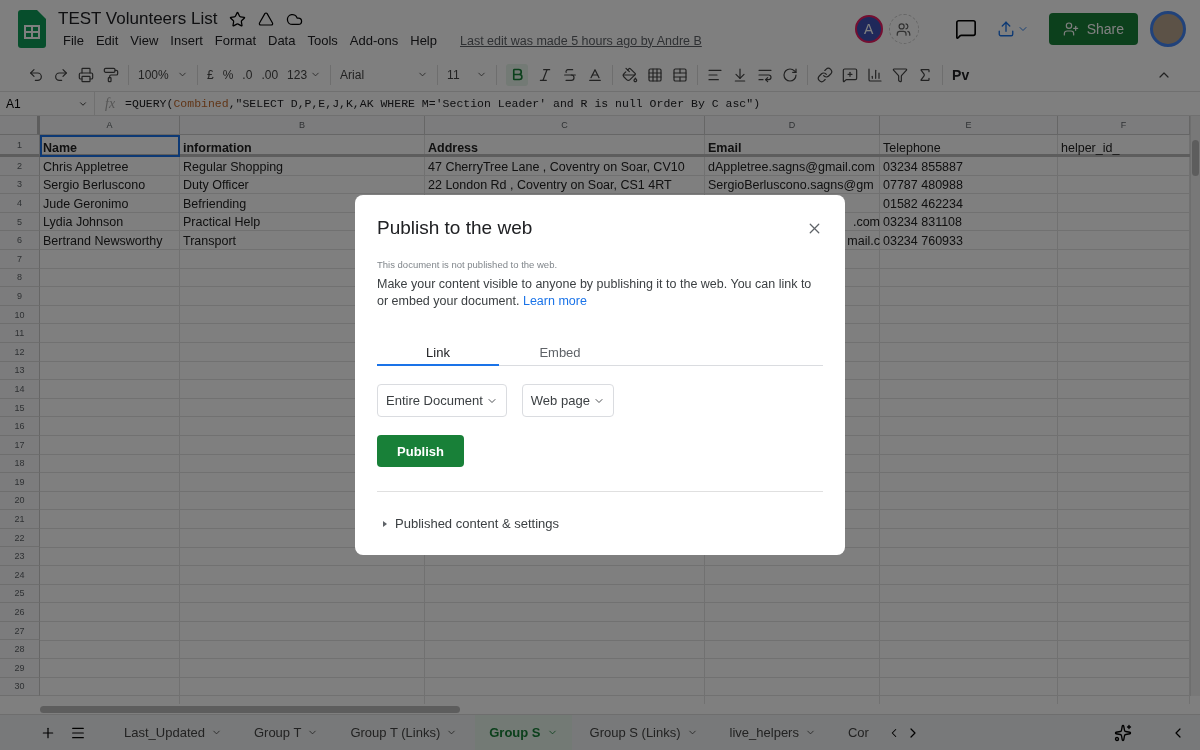 This screenshot has height=750, width=1200. Describe the element at coordinates (868, 29) in the screenshot. I see `user-avatar: A` at that location.